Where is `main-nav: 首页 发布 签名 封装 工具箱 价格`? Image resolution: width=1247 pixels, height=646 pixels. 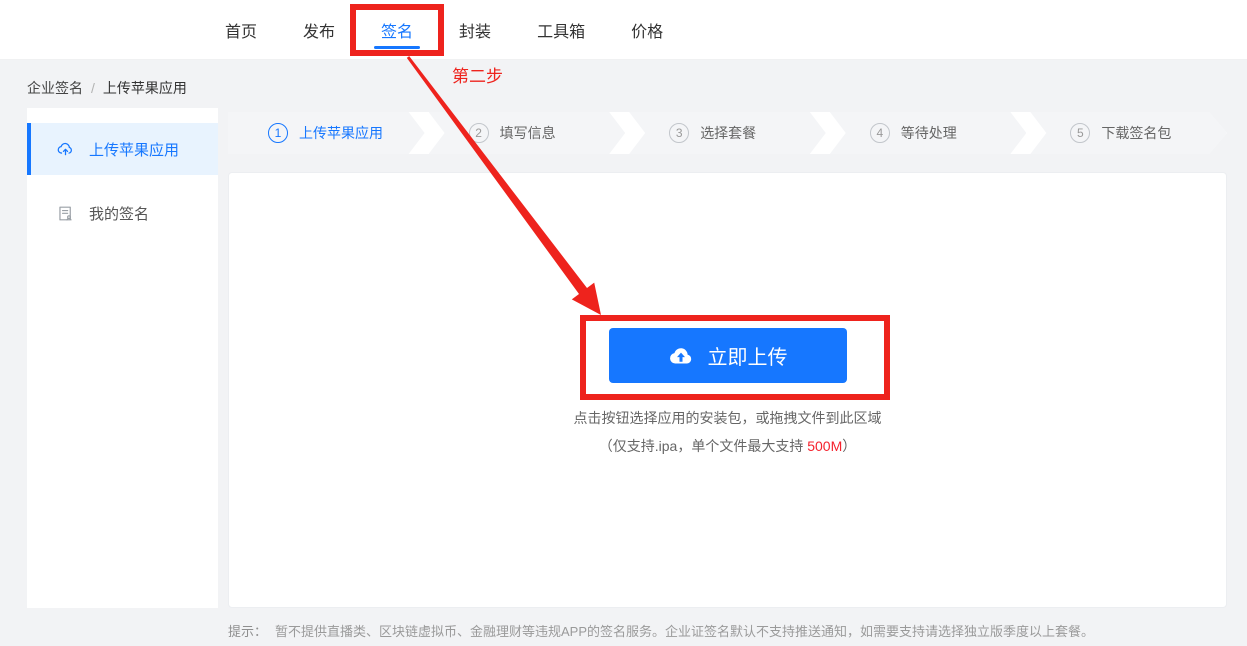
main-nav: 首页 发布 签名 封装 工具箱 价格 is located at coordinates (444, 30).